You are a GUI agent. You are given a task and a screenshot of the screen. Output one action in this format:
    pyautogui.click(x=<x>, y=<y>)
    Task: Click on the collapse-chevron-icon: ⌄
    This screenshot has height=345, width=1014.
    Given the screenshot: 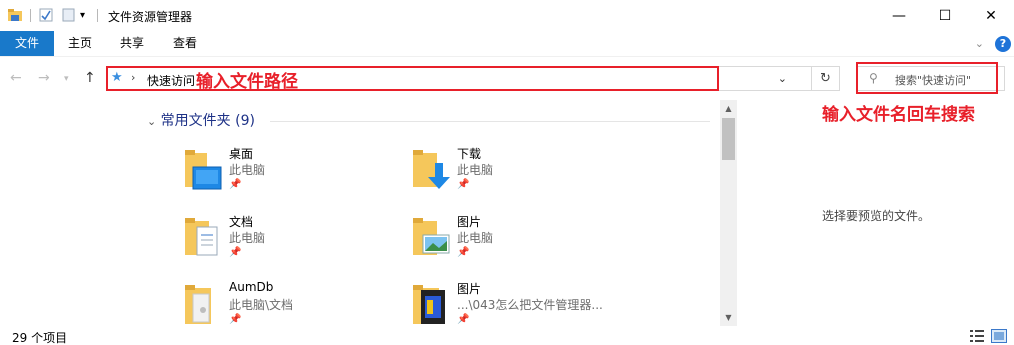 What is the action you would take?
    pyautogui.click(x=152, y=121)
    